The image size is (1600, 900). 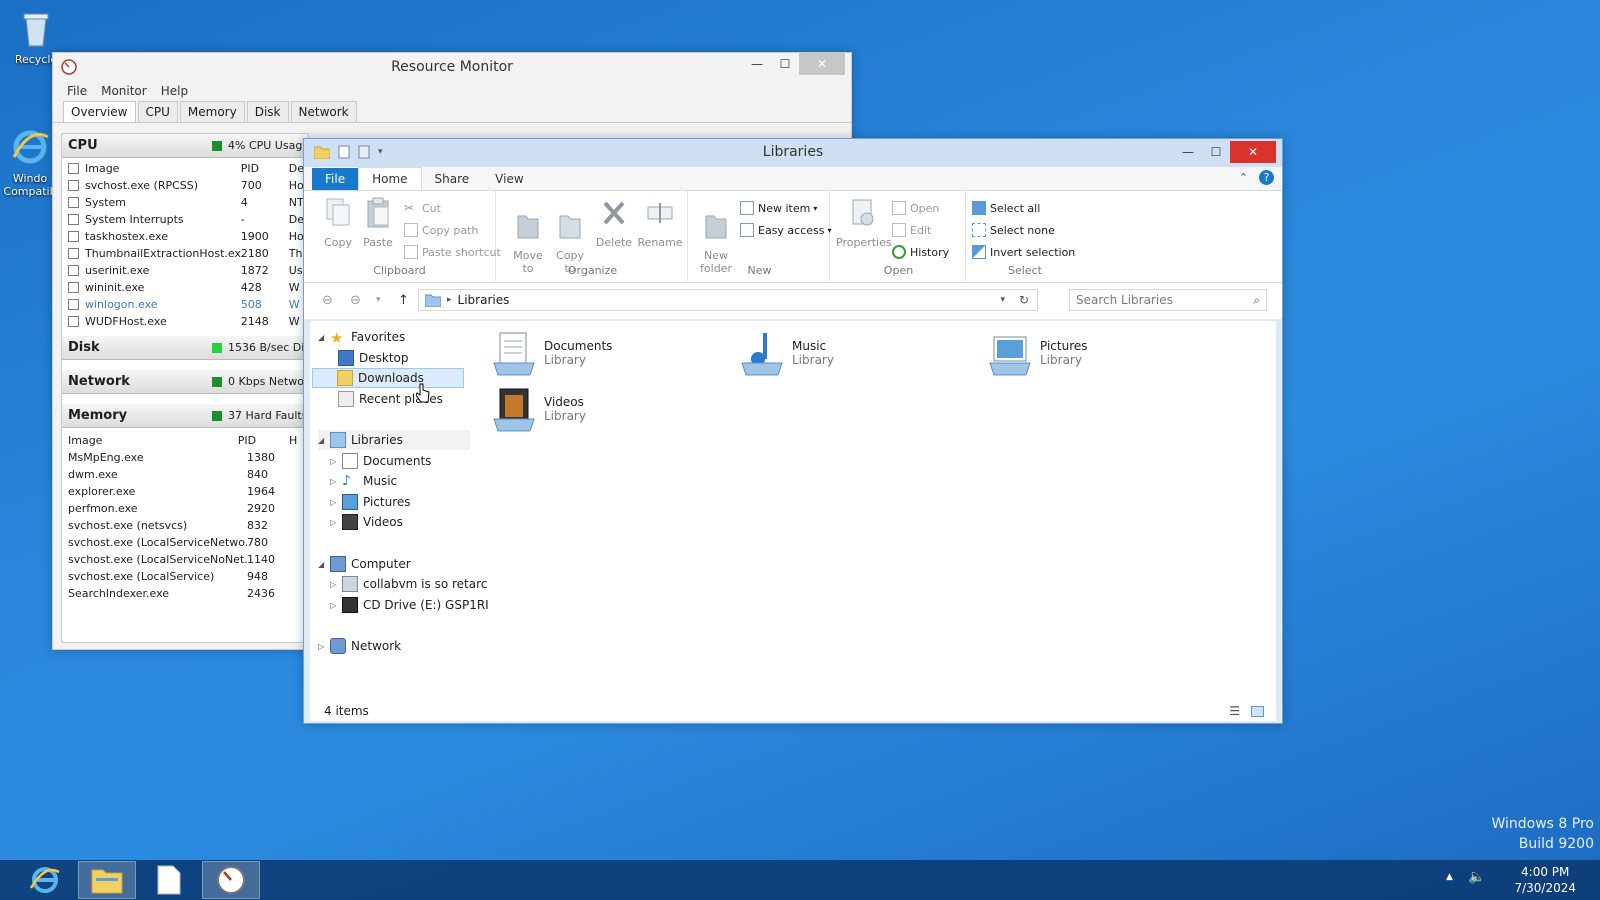 What do you see at coordinates (185, 525) in the screenshot?
I see `memory-process-row: svchost.exe (netsvcs) 832` at bounding box center [185, 525].